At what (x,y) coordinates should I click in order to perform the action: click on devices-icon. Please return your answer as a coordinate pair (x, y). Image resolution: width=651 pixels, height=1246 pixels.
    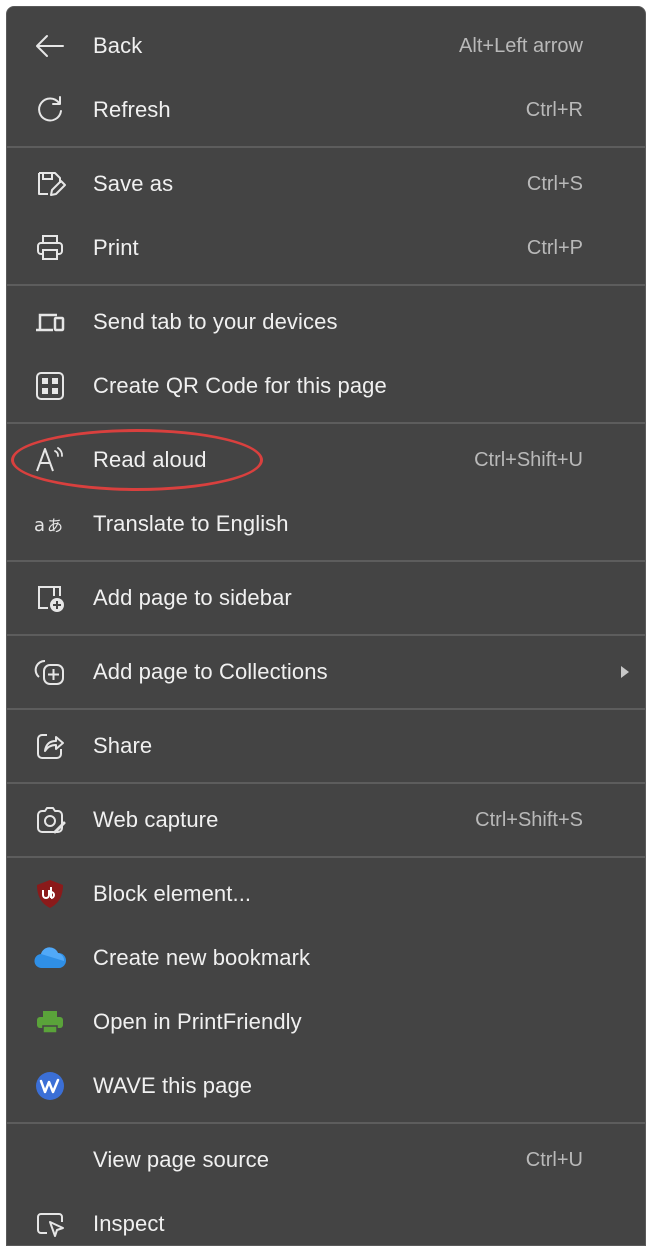
    Looking at the image, I should click on (50, 322).